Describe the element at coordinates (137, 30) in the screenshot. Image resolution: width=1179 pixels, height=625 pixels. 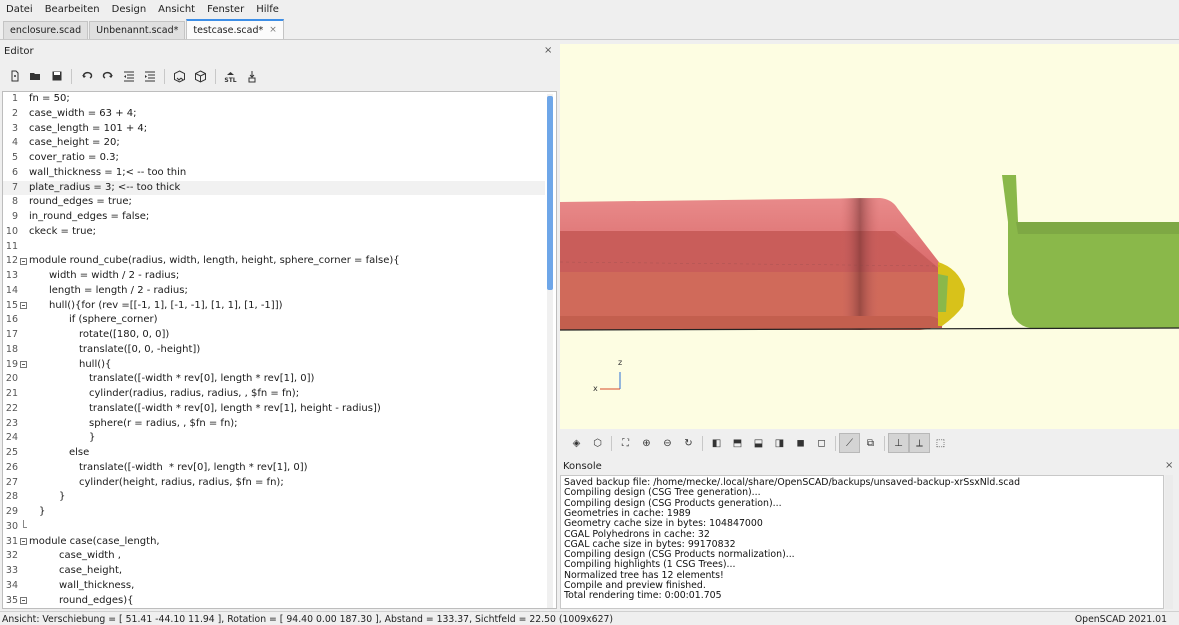
I see `tab-unbenannt: Unbenannt.scad*` at that location.